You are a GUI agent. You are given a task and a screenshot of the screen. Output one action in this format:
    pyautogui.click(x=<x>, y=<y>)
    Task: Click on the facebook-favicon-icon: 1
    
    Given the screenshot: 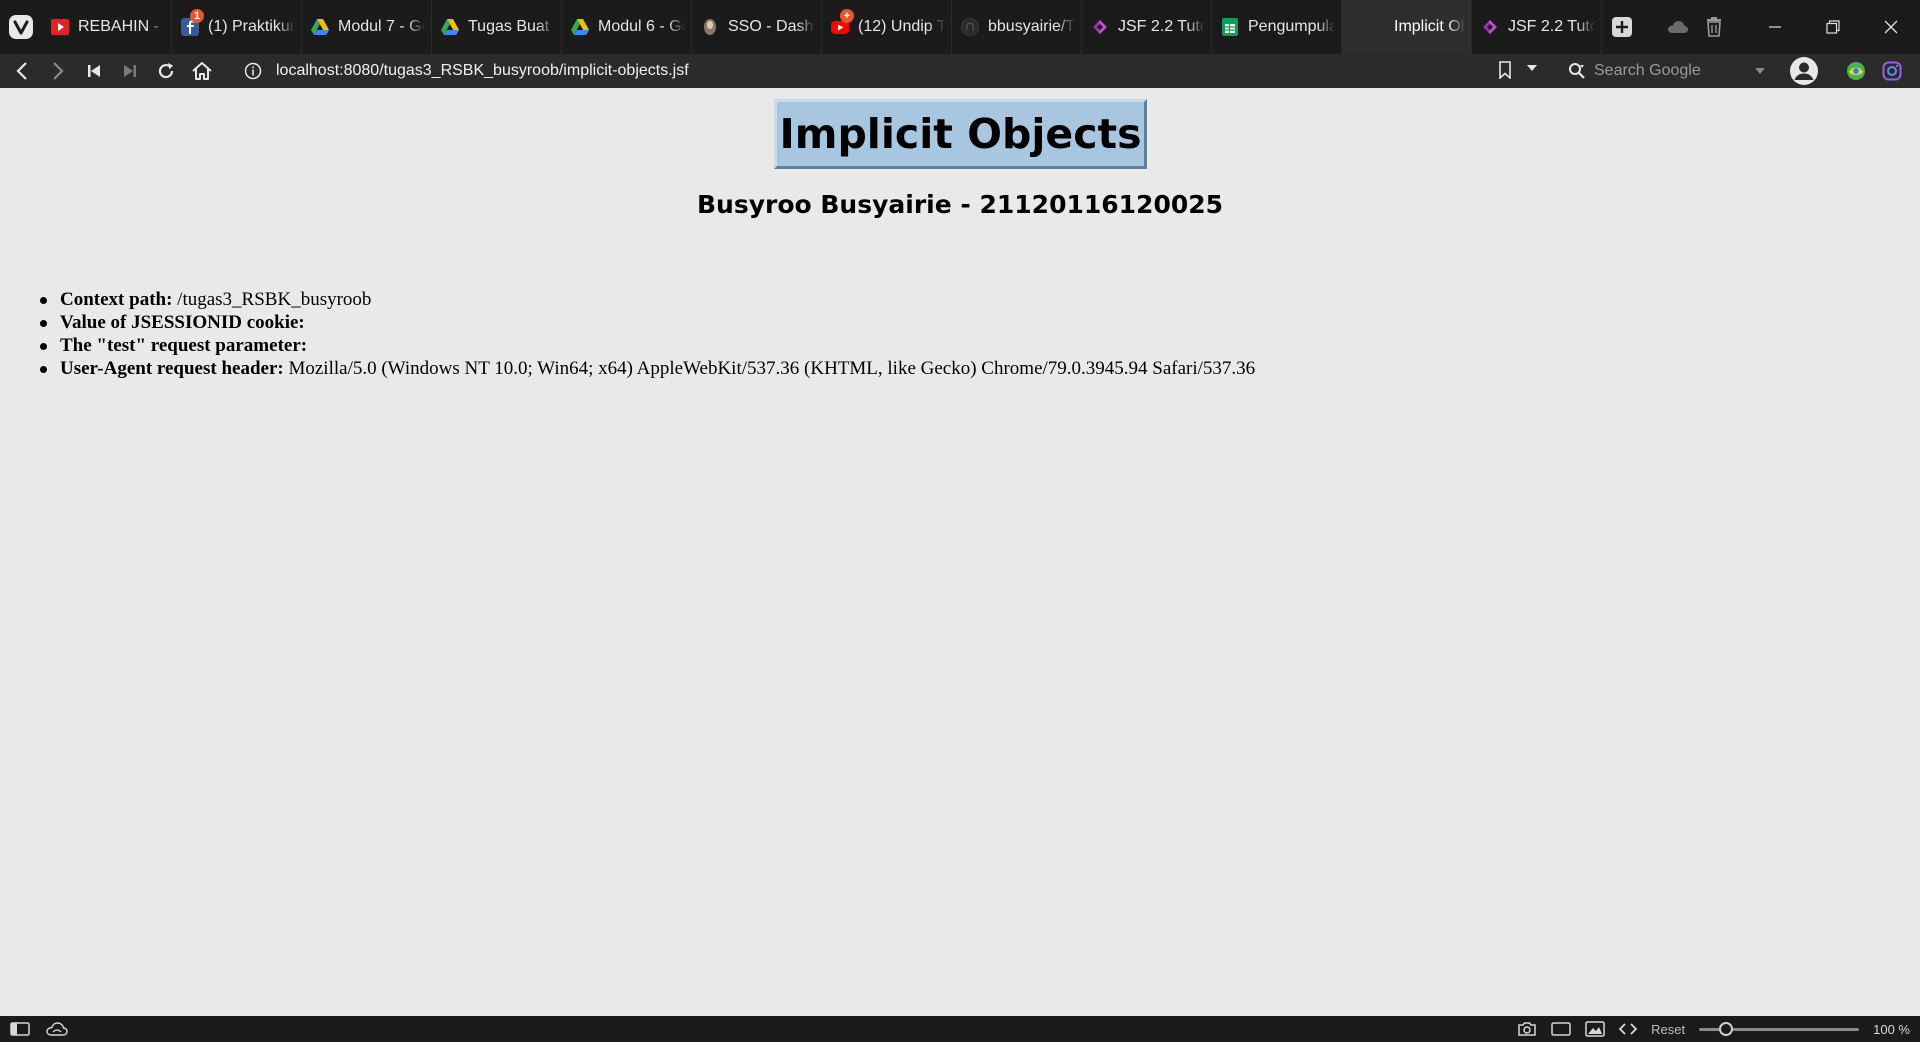 What is the action you would take?
    pyautogui.click(x=192, y=23)
    